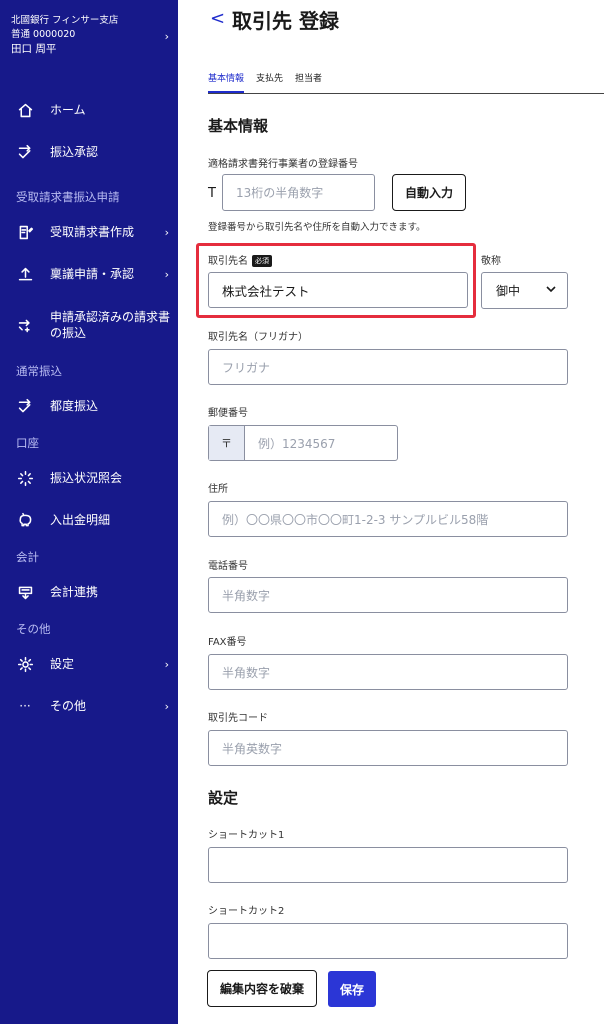  What do you see at coordinates (68, 706) in the screenshot?
I see `sidebar-item-label: その他` at bounding box center [68, 706].